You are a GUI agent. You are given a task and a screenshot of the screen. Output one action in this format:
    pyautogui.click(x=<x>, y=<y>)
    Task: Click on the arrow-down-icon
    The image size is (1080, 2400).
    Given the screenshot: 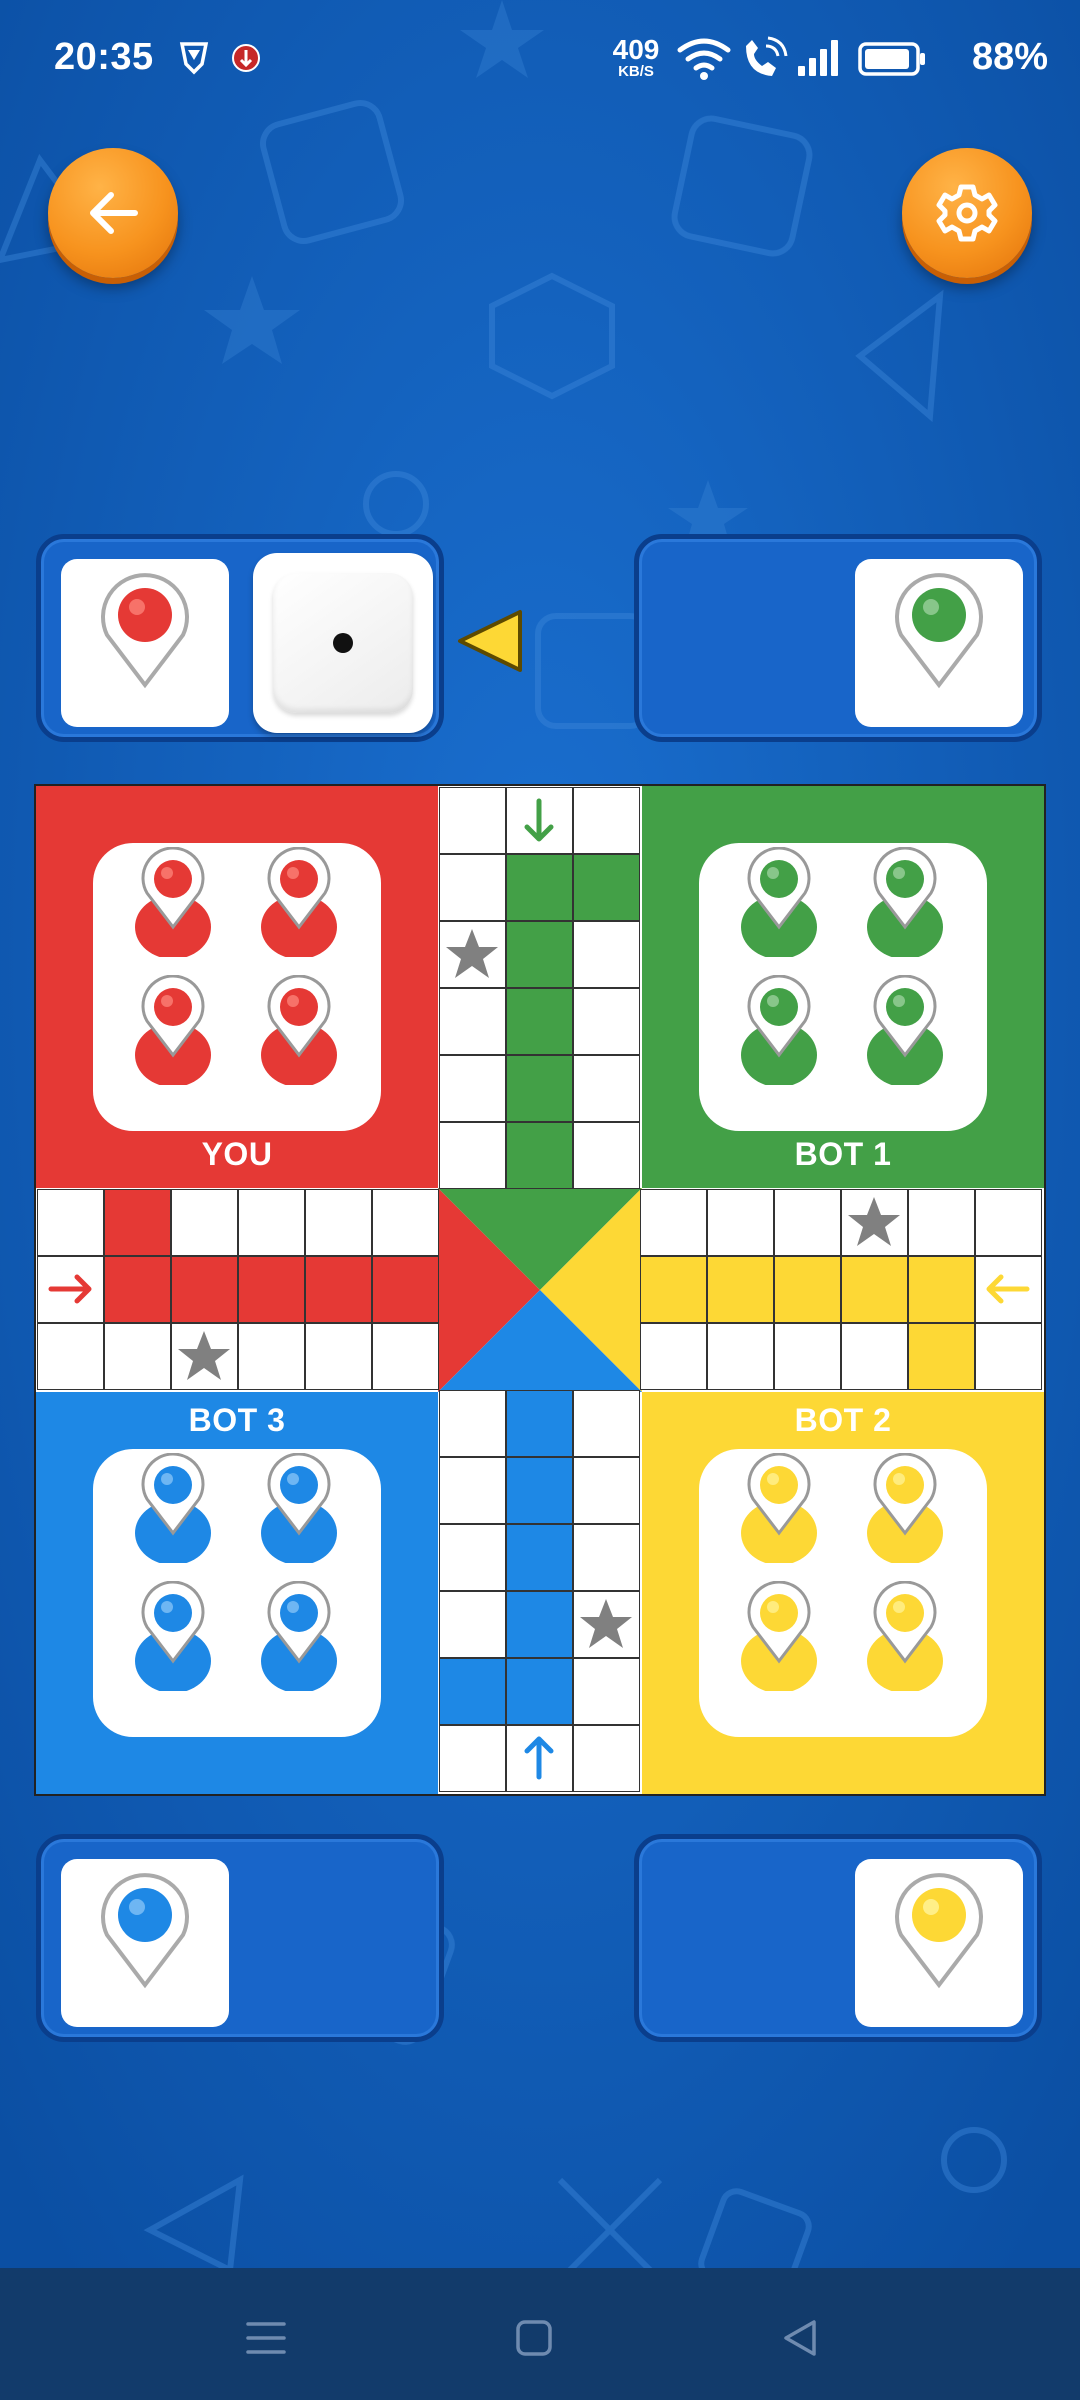 What is the action you would take?
    pyautogui.click(x=539, y=820)
    